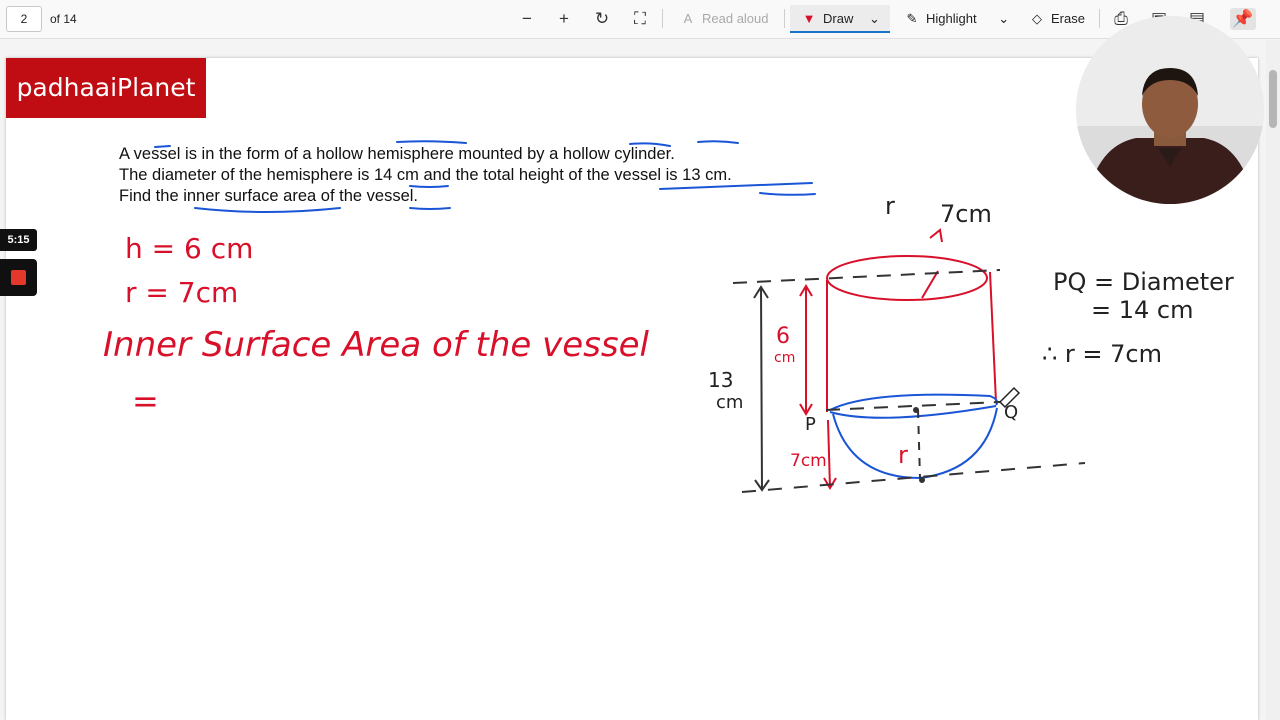 The image size is (1280, 720). I want to click on presenter-video, so click(1170, 110).